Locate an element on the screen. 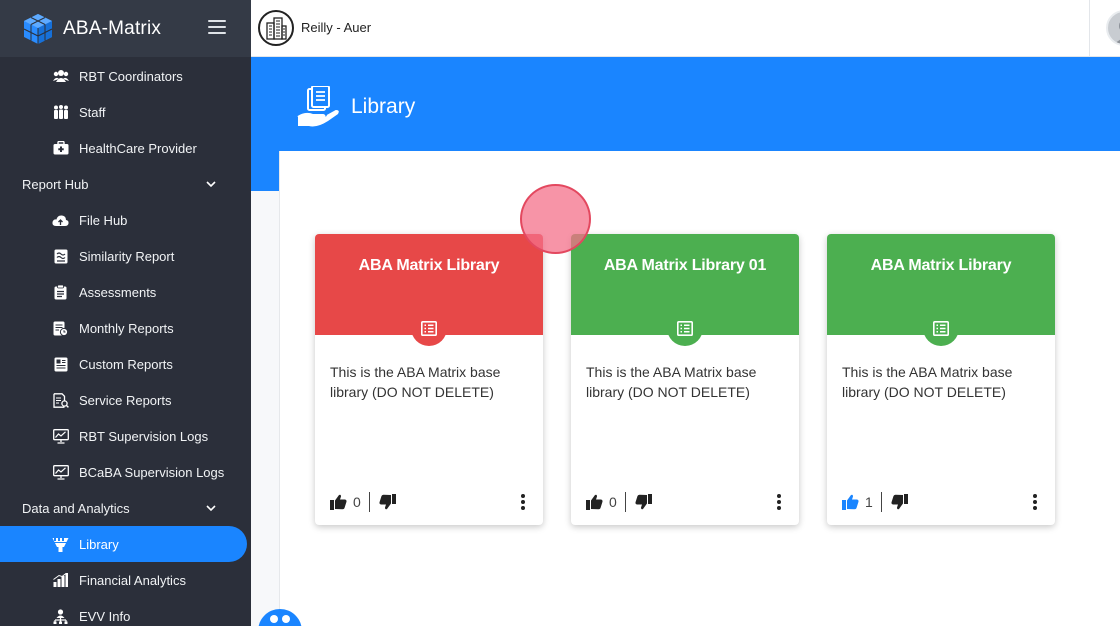 Image resolution: width=1120 pixels, height=626 pixels. wave-report-icon is located at coordinates (60, 256).